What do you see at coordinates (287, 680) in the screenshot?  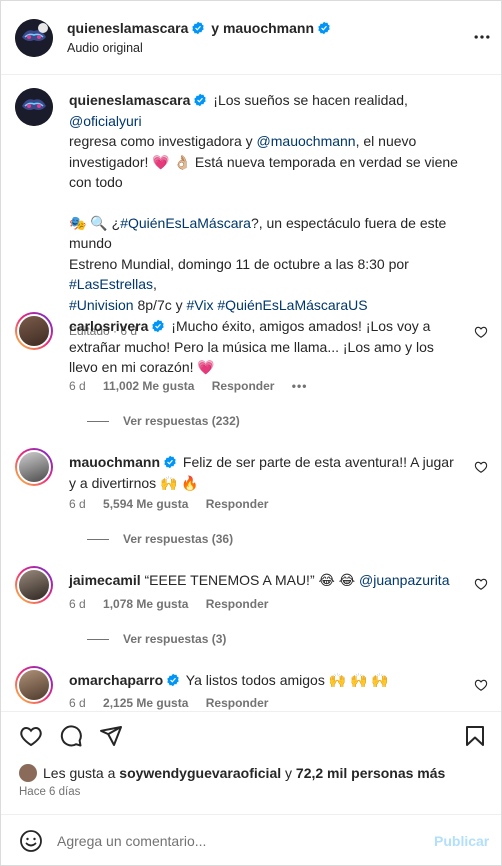 I see `comment-text: Ya listos todos amigos 🙌 🙌 🙌` at bounding box center [287, 680].